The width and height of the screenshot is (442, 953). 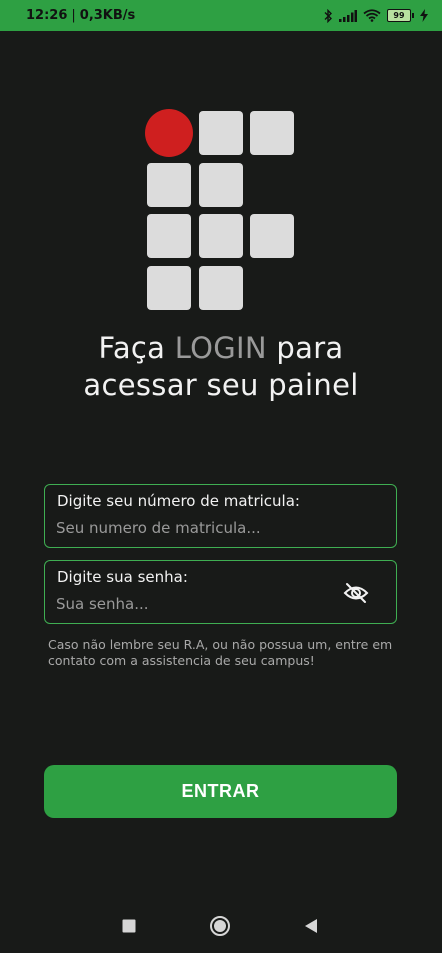 What do you see at coordinates (220, 516) in the screenshot?
I see `registration-field: Digite seu número de matricula:` at bounding box center [220, 516].